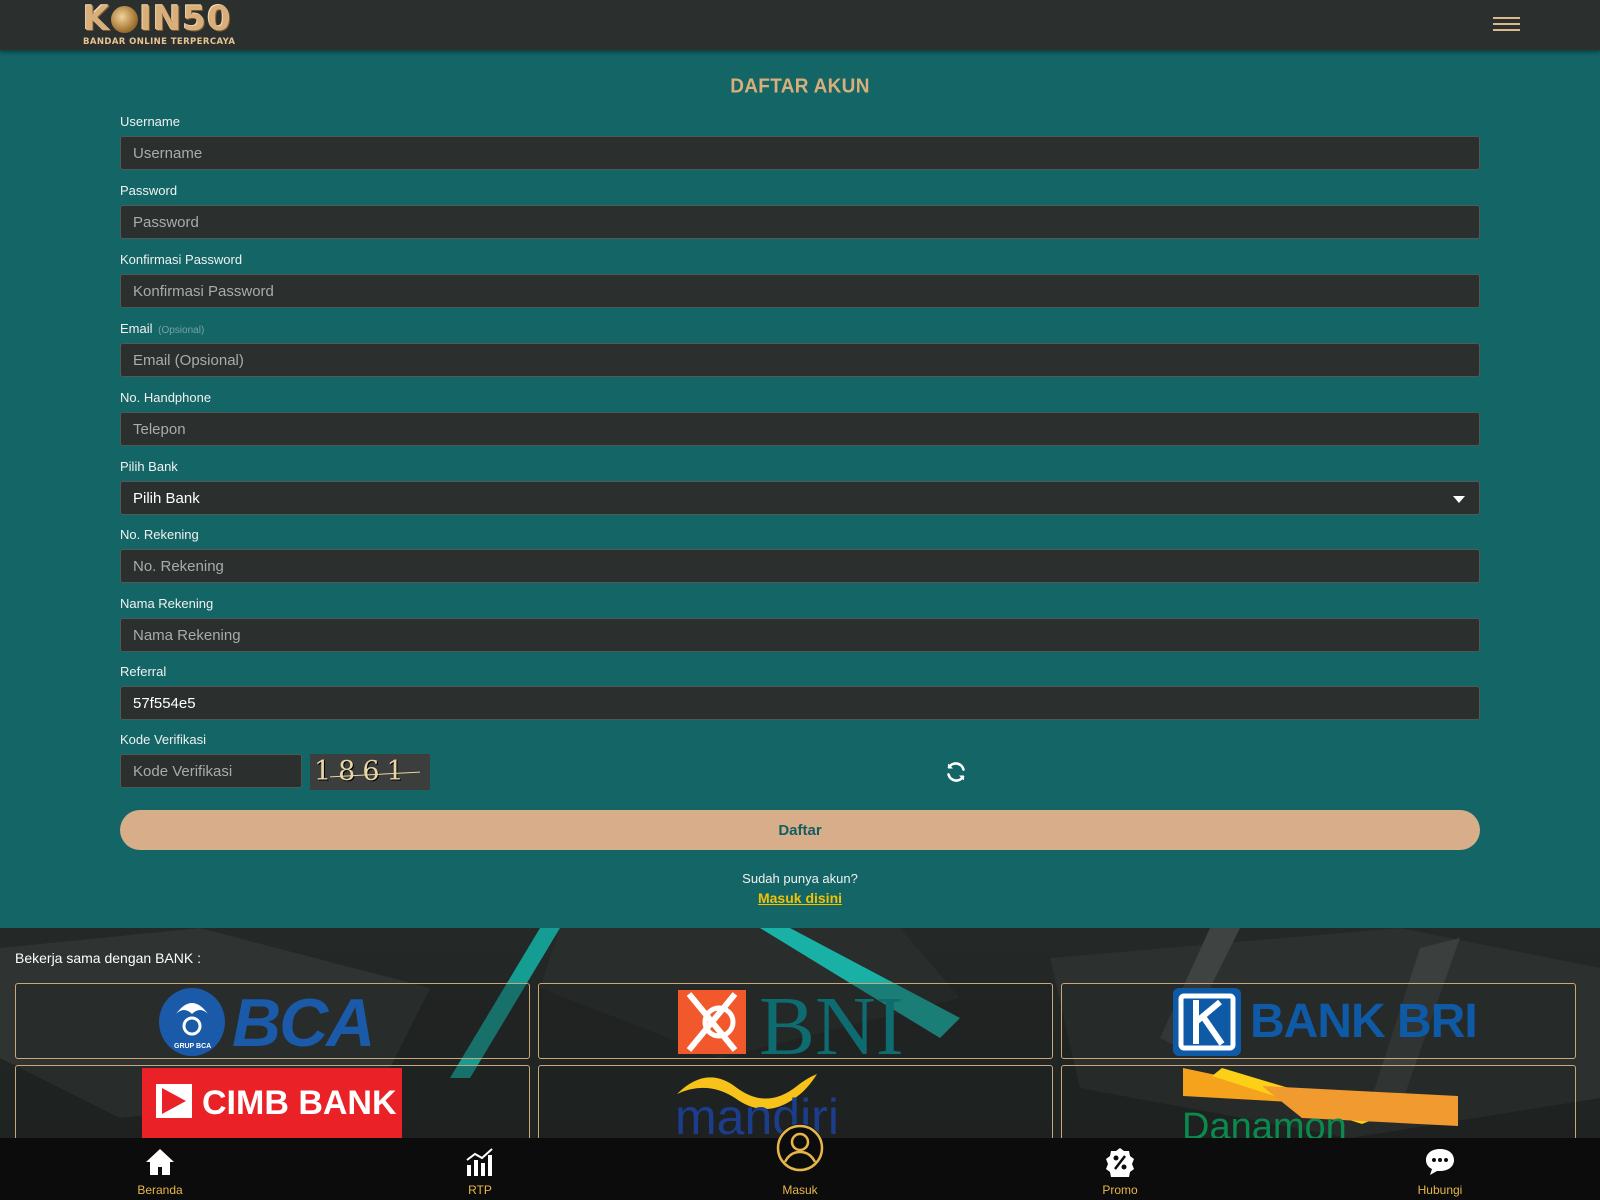  I want to click on account-name-field-group: Nama Rekening, so click(800, 624).